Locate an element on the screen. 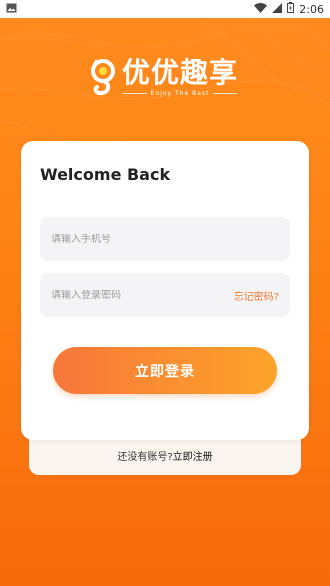 The height and width of the screenshot is (586, 330). wifi-icon is located at coordinates (261, 9).